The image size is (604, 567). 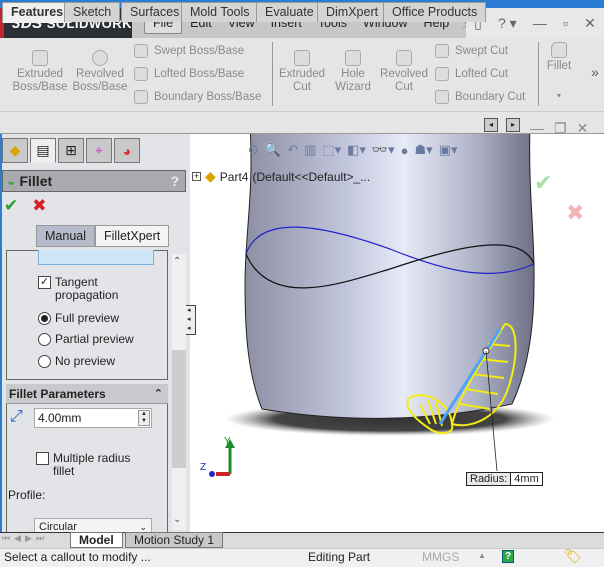 What do you see at coordinates (96, 540) in the screenshot?
I see `tab-model: Model` at bounding box center [96, 540].